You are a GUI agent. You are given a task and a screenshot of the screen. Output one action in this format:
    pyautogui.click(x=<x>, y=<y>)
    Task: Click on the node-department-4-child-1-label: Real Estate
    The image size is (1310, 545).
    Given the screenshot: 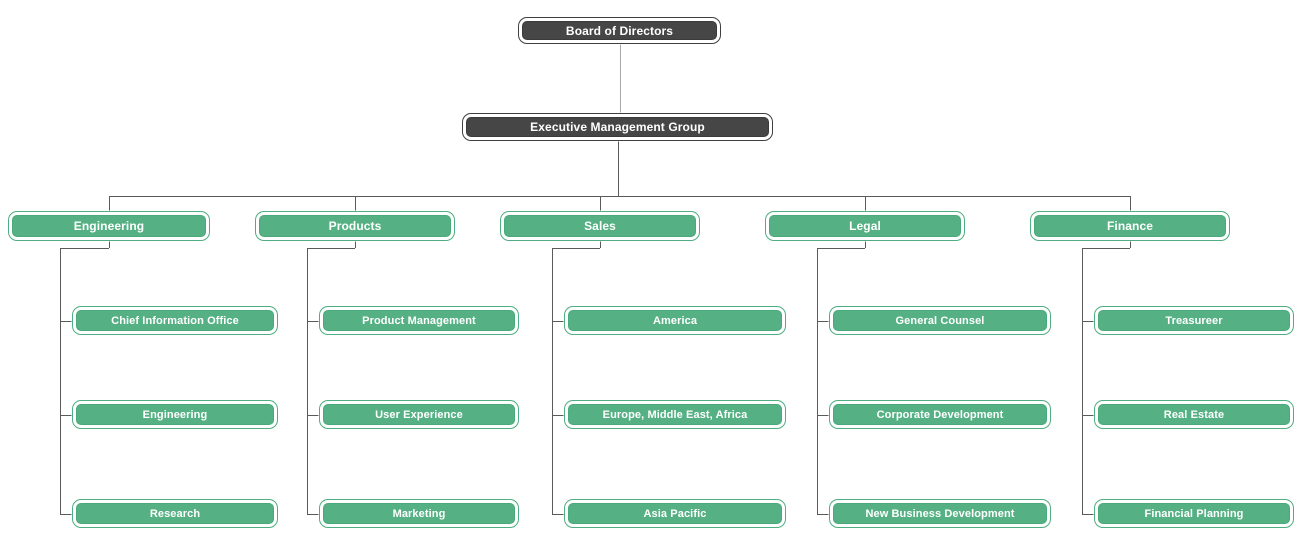 What is the action you would take?
    pyautogui.click(x=1194, y=414)
    